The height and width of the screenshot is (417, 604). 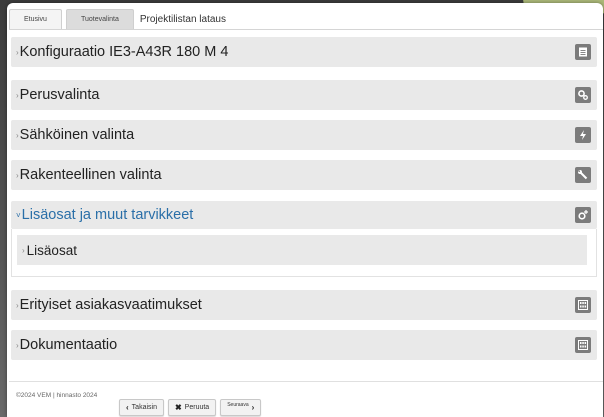 I want to click on next-button-label: Seuraava, so click(x=238, y=404).